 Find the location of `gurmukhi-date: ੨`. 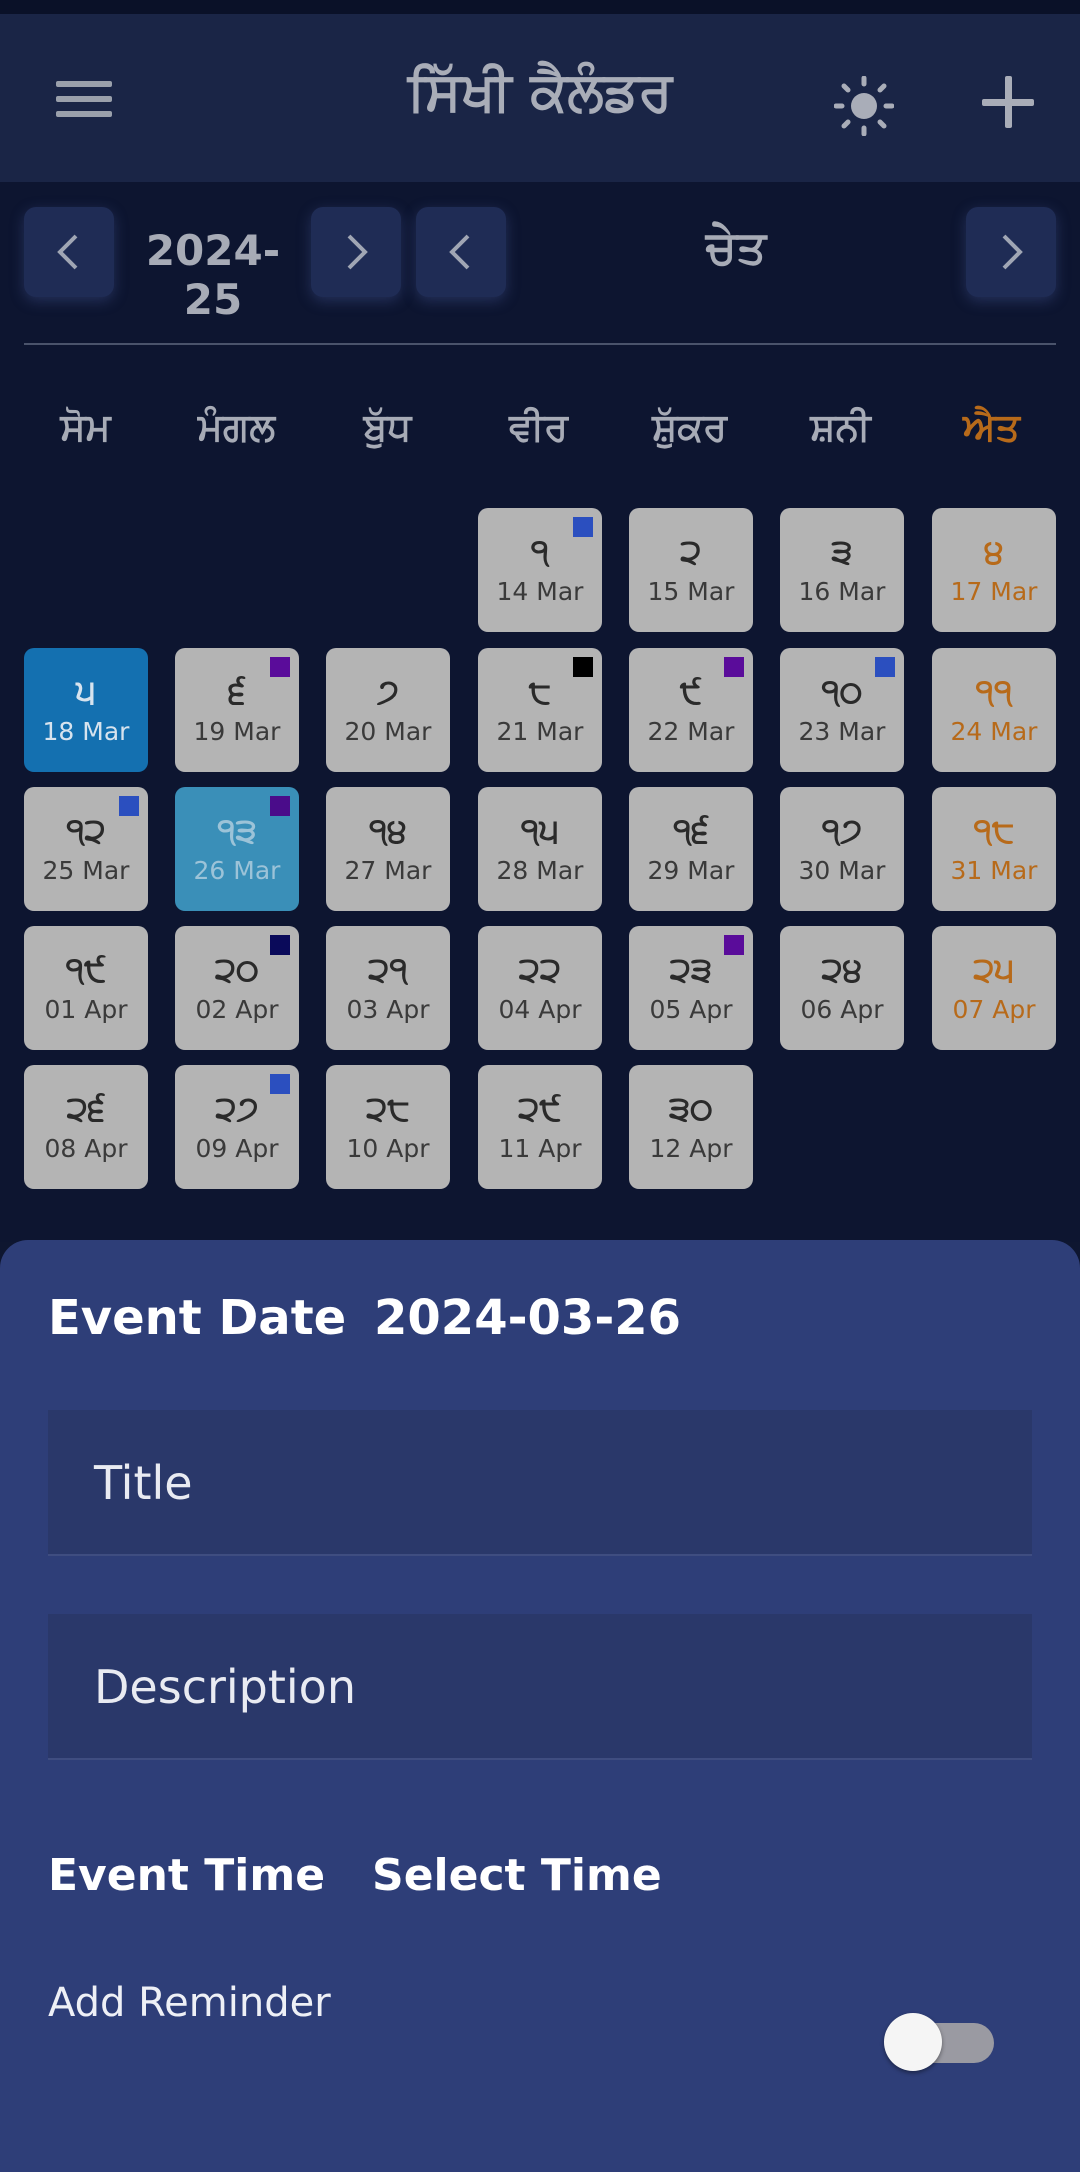

gurmukhi-date: ੨ is located at coordinates (691, 552).